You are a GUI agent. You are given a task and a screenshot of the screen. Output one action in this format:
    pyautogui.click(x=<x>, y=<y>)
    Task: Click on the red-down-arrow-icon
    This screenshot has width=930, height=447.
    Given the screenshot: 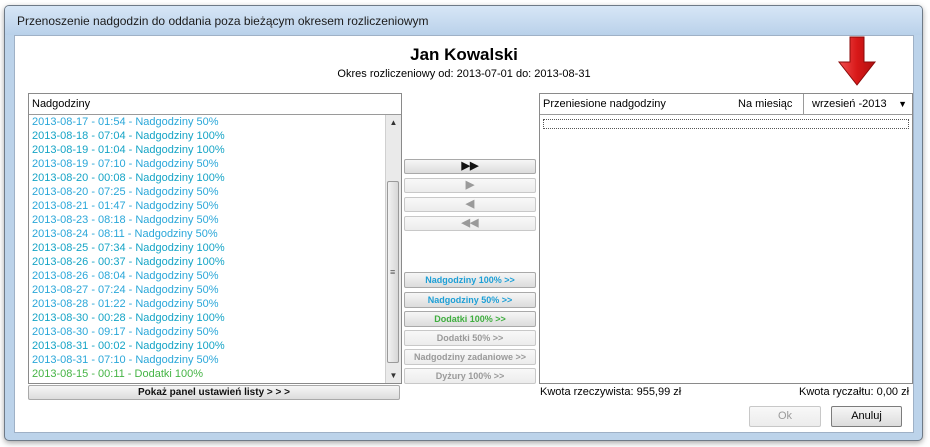 What is the action you would take?
    pyautogui.click(x=857, y=61)
    